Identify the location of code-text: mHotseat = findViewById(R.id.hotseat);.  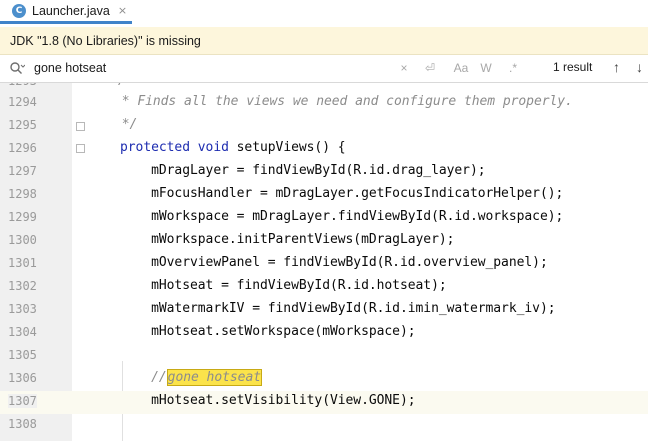
(283, 285).